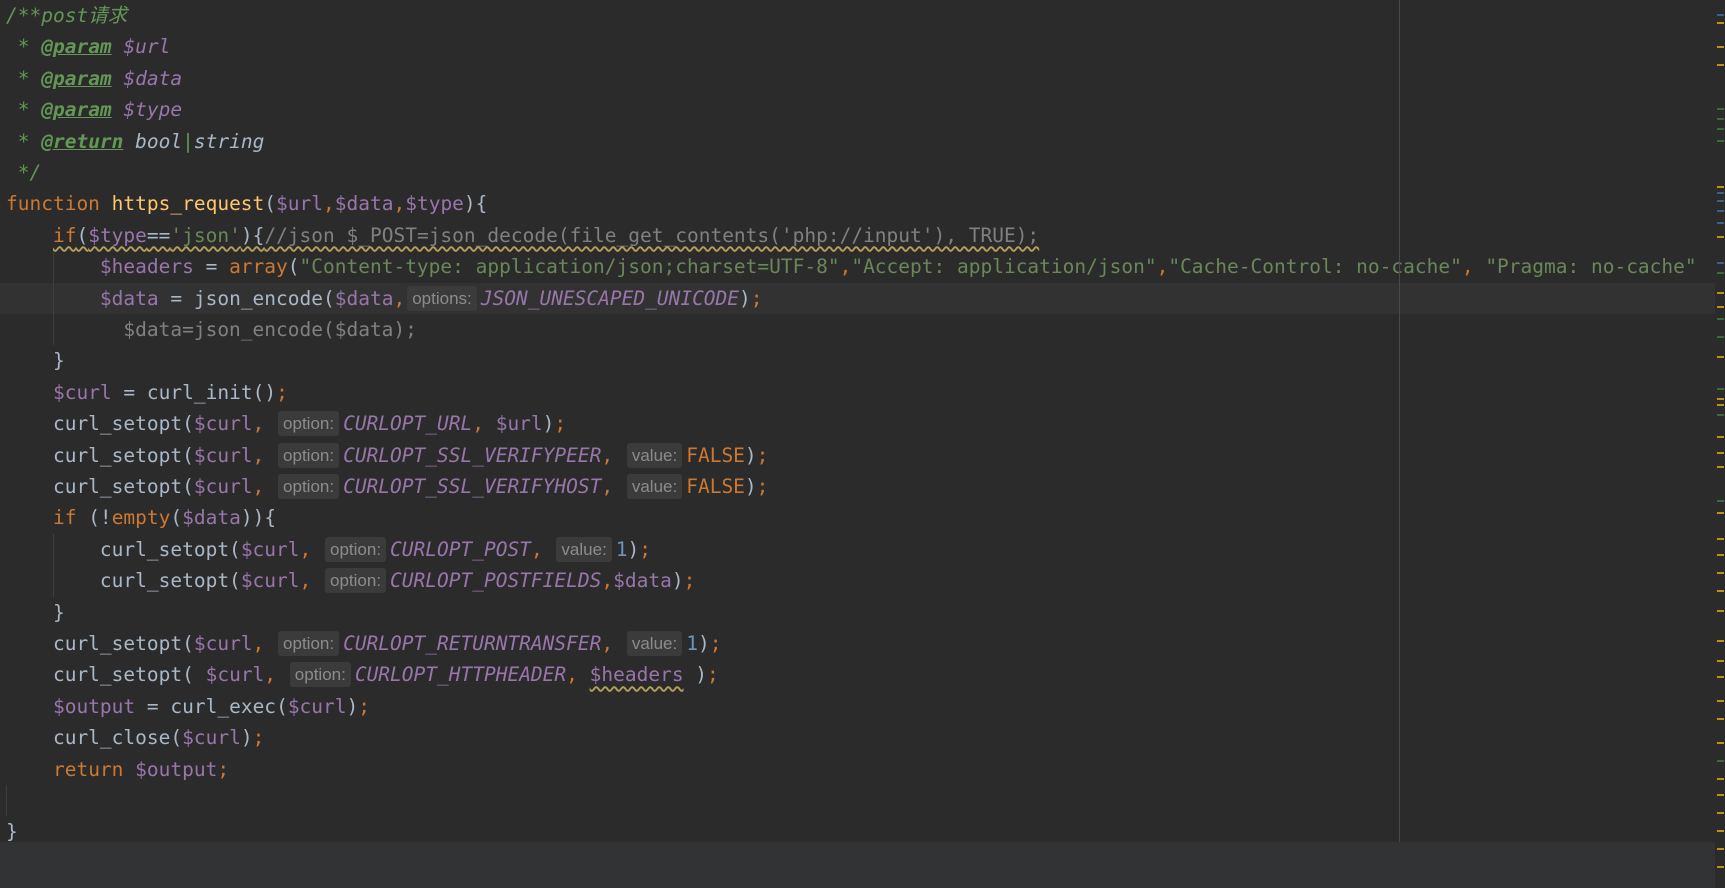  I want to click on parameter-hint: options:, so click(442, 298).